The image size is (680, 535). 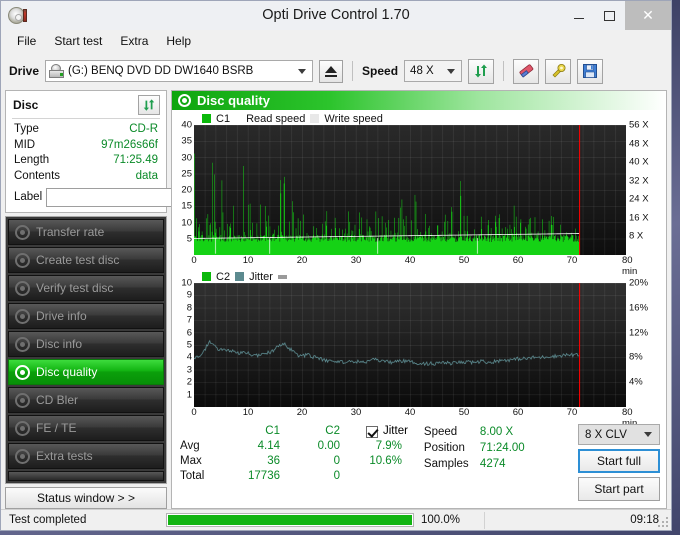 What do you see at coordinates (86, 161) in the screenshot?
I see `disc-row-length: Length 71:25.49` at bounding box center [86, 161].